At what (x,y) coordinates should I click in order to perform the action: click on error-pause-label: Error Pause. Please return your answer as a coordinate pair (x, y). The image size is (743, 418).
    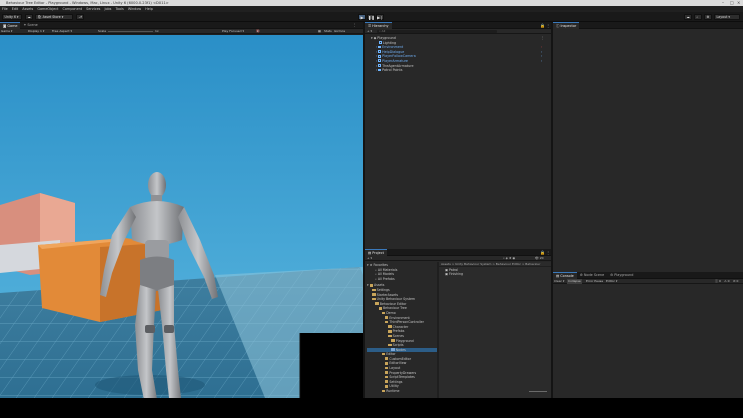
    Looking at the image, I should click on (595, 281).